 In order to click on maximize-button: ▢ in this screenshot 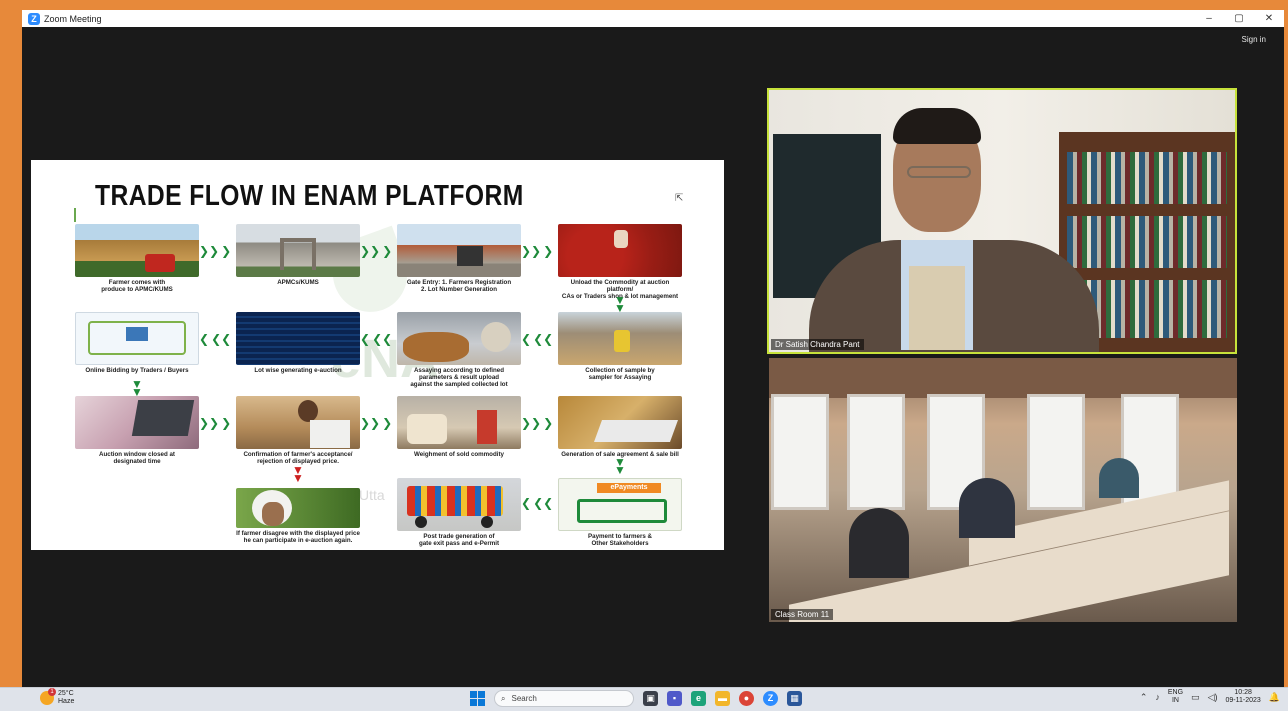, I will do `click(1239, 18)`.